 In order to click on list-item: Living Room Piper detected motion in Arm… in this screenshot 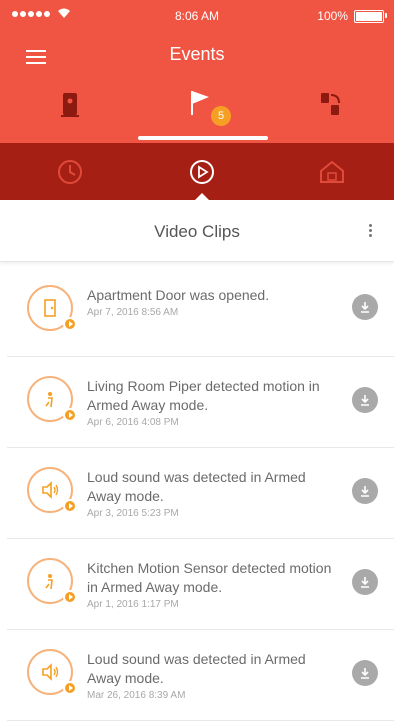, I will do `click(200, 402)`.